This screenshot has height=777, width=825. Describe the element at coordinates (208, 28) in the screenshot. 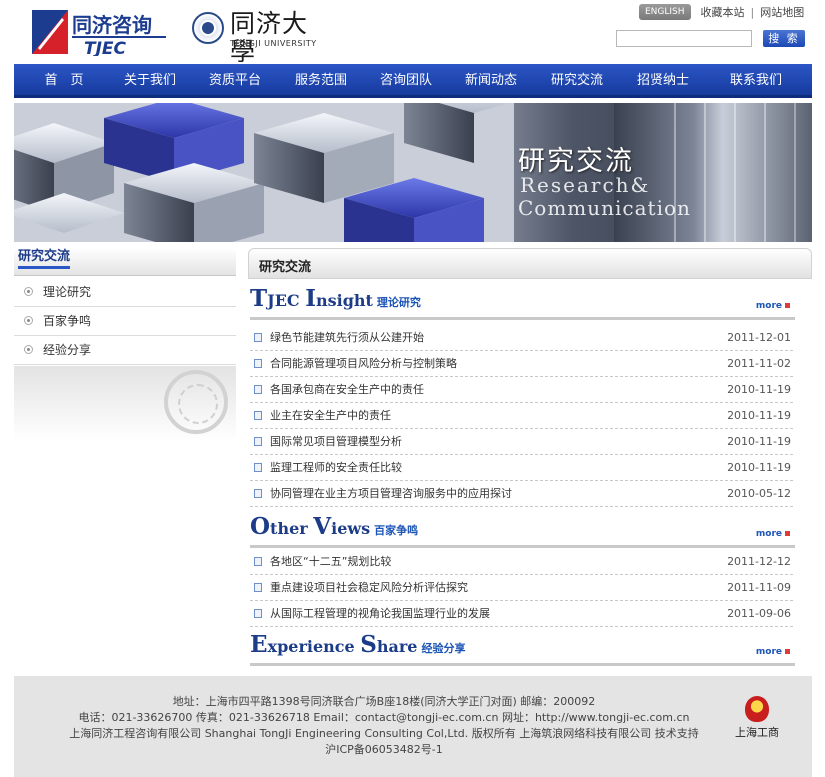

I see `tongji-seal-icon` at that location.